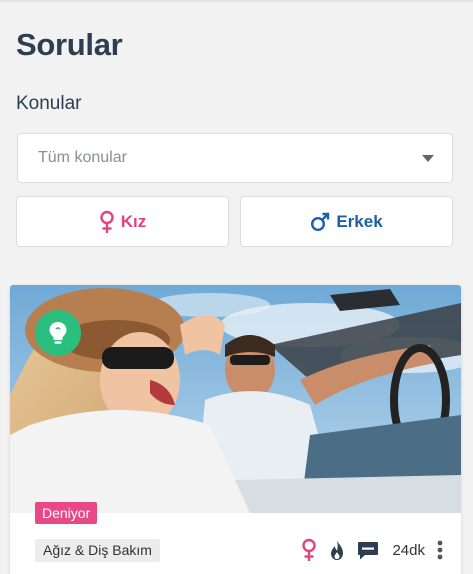 This screenshot has height=574, width=473. What do you see at coordinates (428, 158) in the screenshot?
I see `chevron-down-icon` at bounding box center [428, 158].